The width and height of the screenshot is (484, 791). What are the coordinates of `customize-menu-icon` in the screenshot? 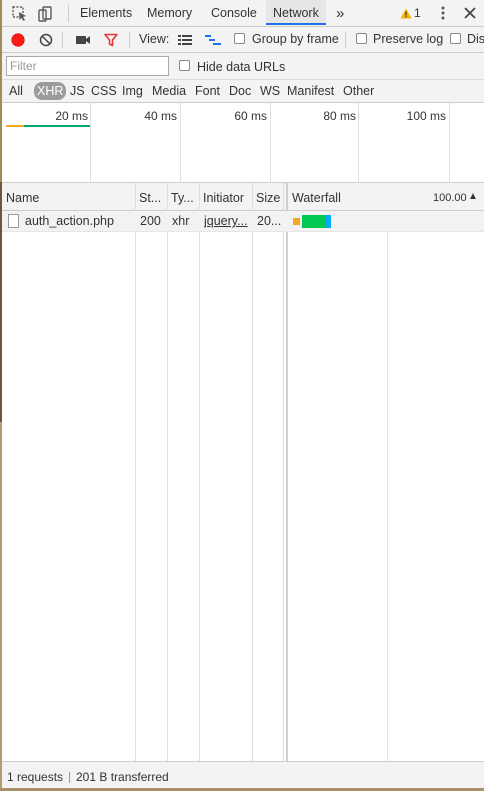 It's located at (443, 13).